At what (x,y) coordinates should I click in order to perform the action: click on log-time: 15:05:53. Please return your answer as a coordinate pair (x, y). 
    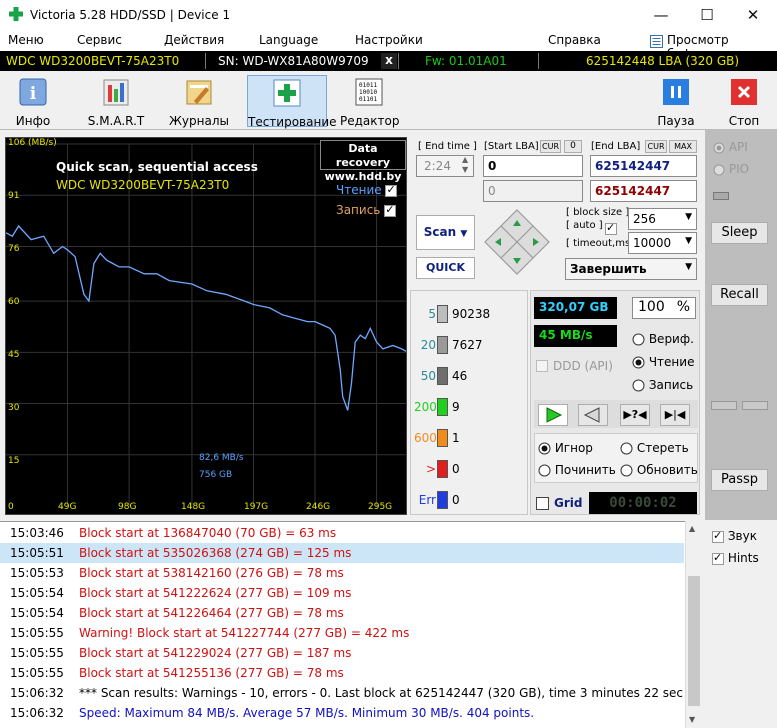
    Looking at the image, I should click on (37, 573).